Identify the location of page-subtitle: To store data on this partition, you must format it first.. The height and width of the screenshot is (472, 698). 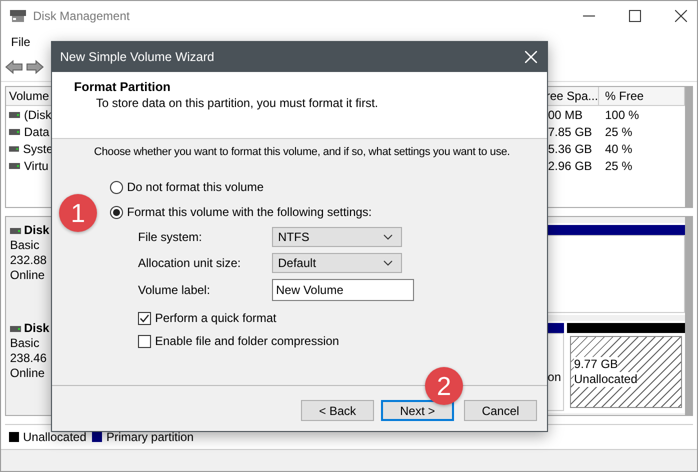
(238, 103).